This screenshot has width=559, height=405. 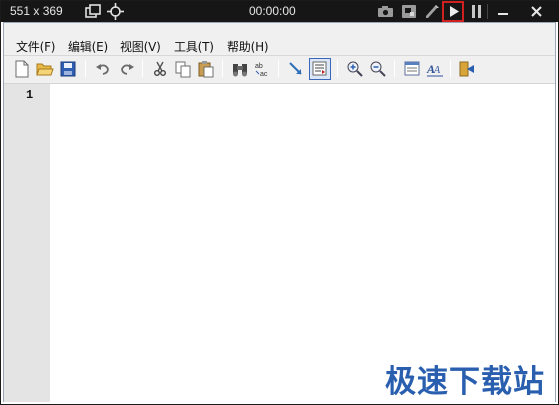 What do you see at coordinates (35, 46) in the screenshot?
I see `menu-file: 文件(F)` at bounding box center [35, 46].